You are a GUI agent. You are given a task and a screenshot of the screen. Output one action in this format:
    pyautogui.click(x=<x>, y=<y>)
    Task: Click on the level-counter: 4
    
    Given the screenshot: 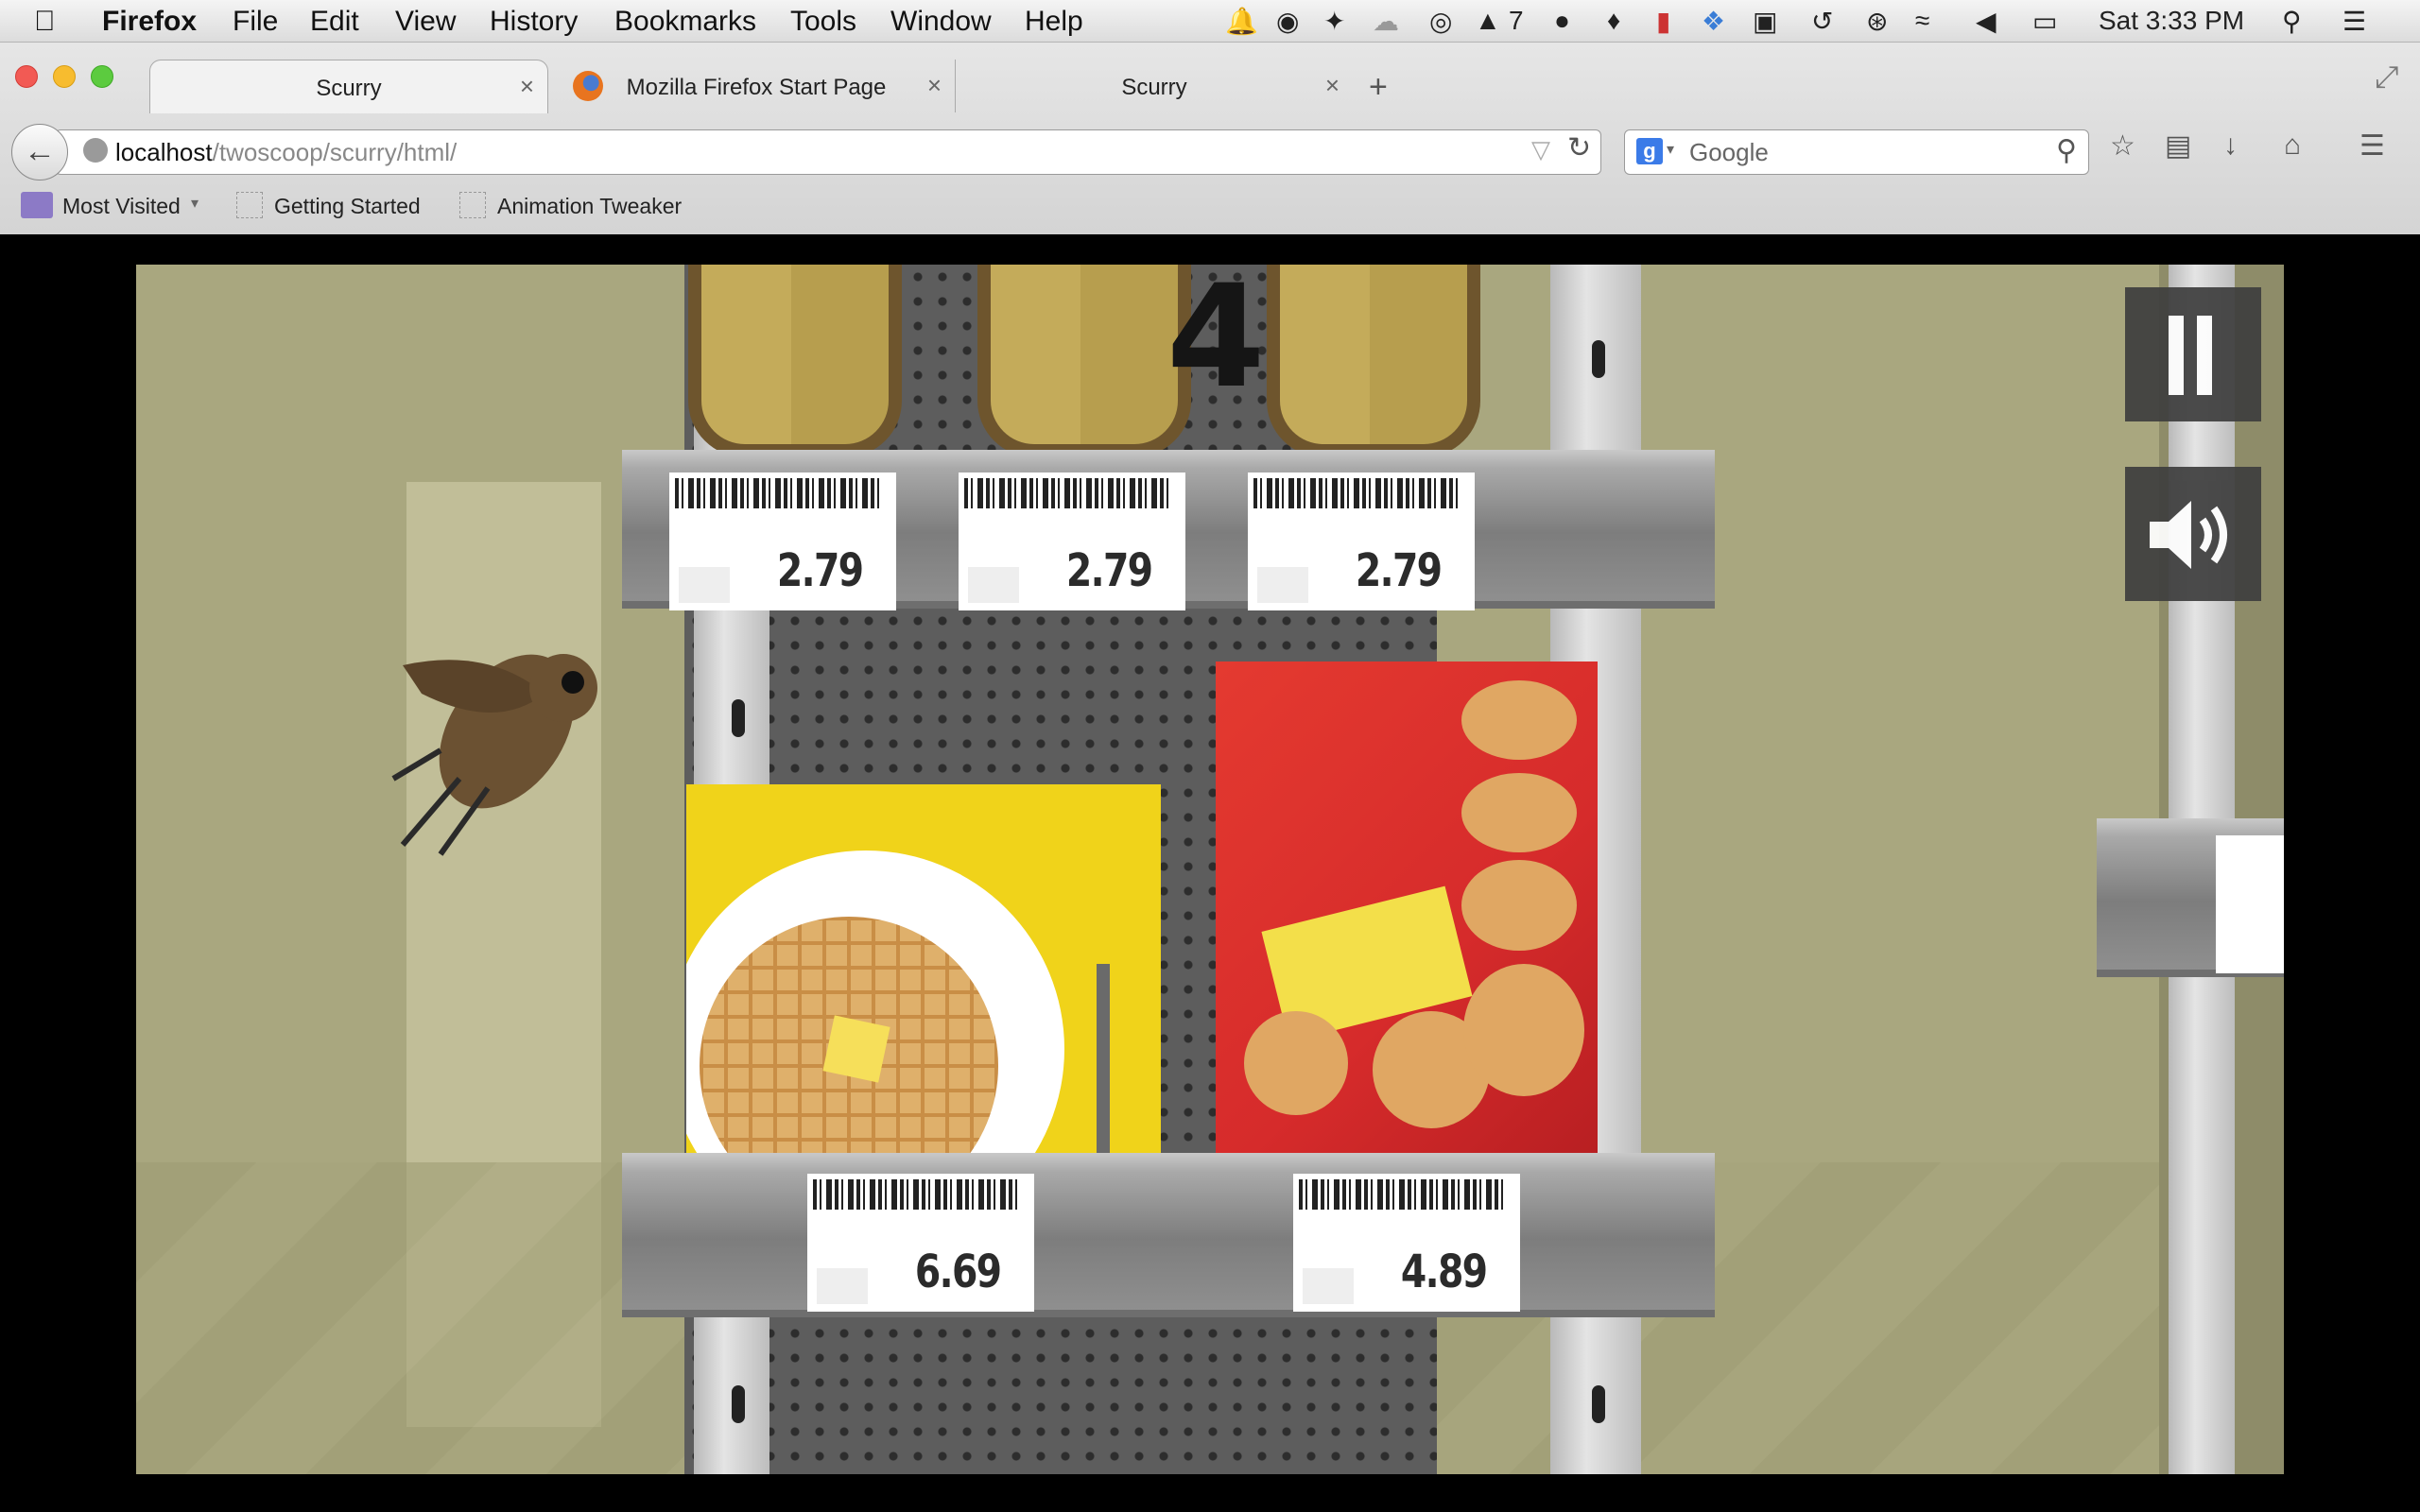 What is the action you would take?
    pyautogui.click(x=1217, y=342)
    